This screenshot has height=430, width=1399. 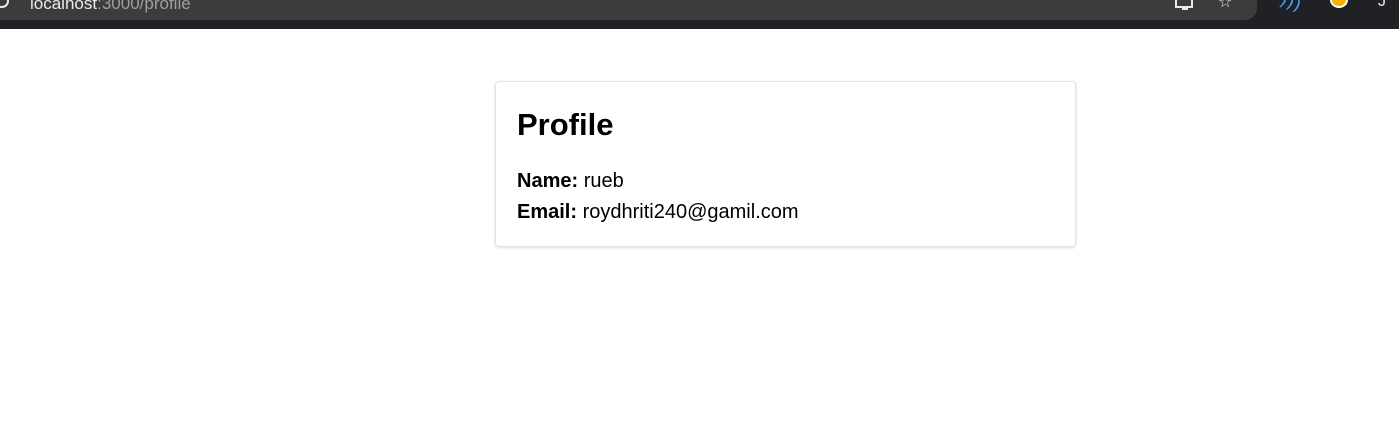 I want to click on profile-button: J, so click(x=1382, y=5).